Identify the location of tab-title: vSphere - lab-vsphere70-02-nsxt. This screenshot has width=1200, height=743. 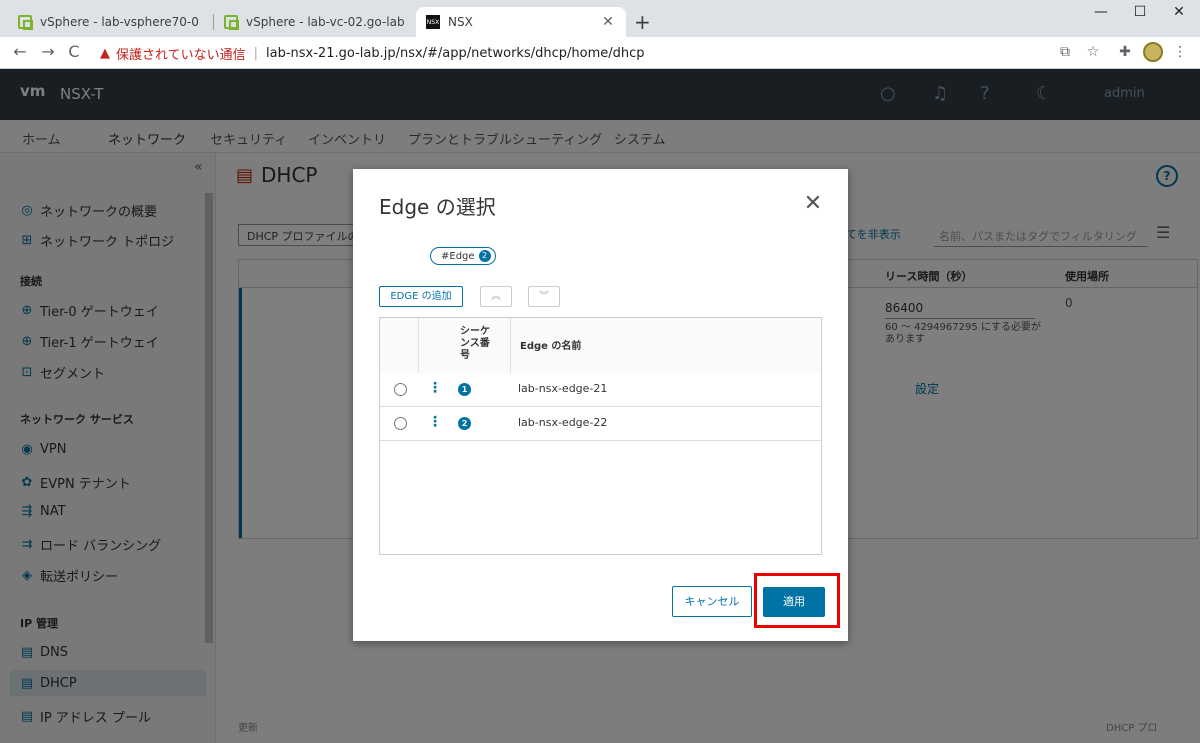
(119, 22).